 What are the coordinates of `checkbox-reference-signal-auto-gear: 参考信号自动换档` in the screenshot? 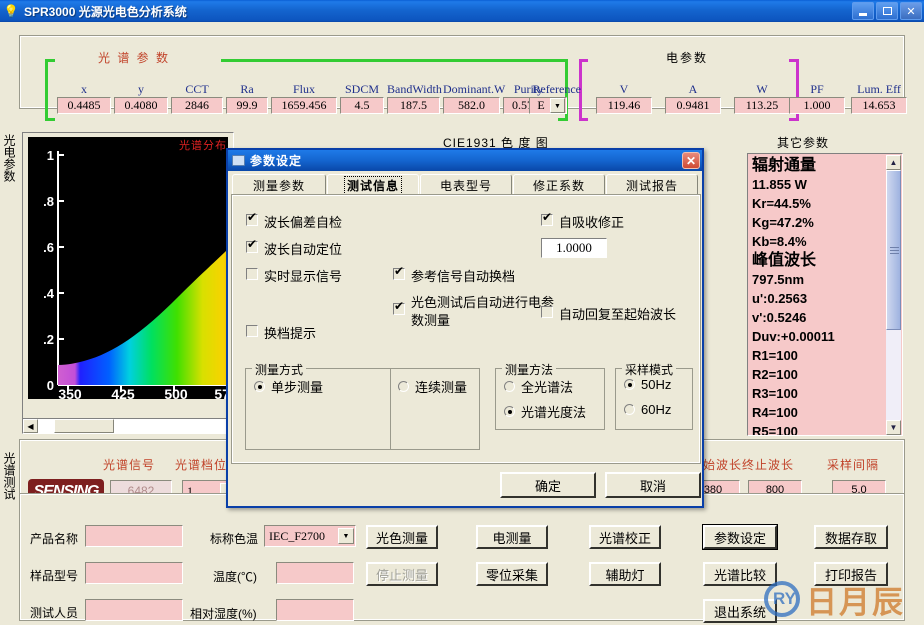 It's located at (454, 275).